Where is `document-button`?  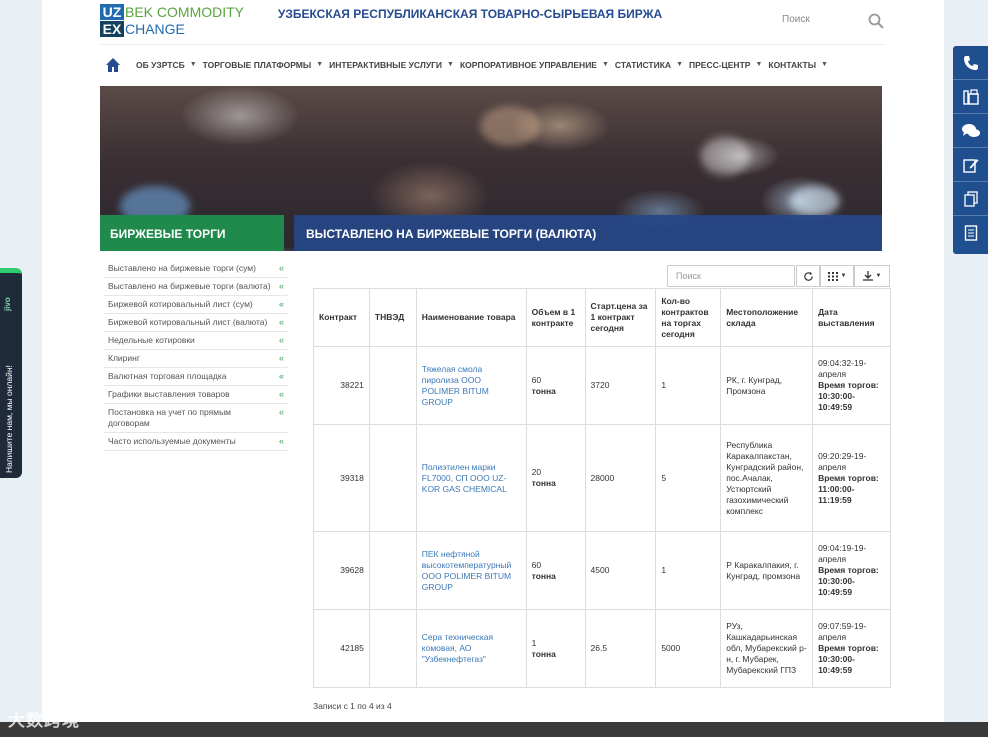 document-button is located at coordinates (970, 233).